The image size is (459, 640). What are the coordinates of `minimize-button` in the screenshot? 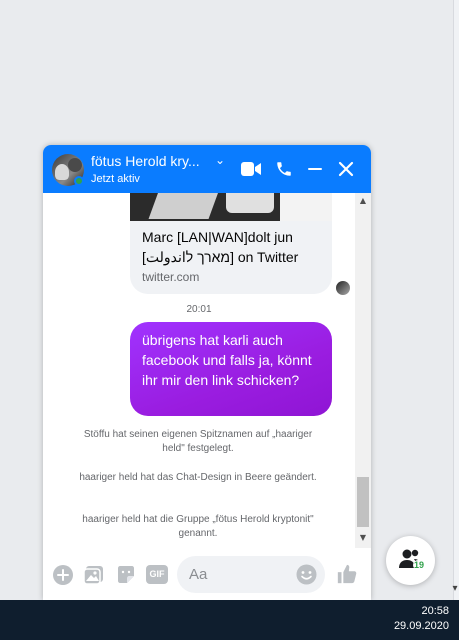 It's located at (315, 169).